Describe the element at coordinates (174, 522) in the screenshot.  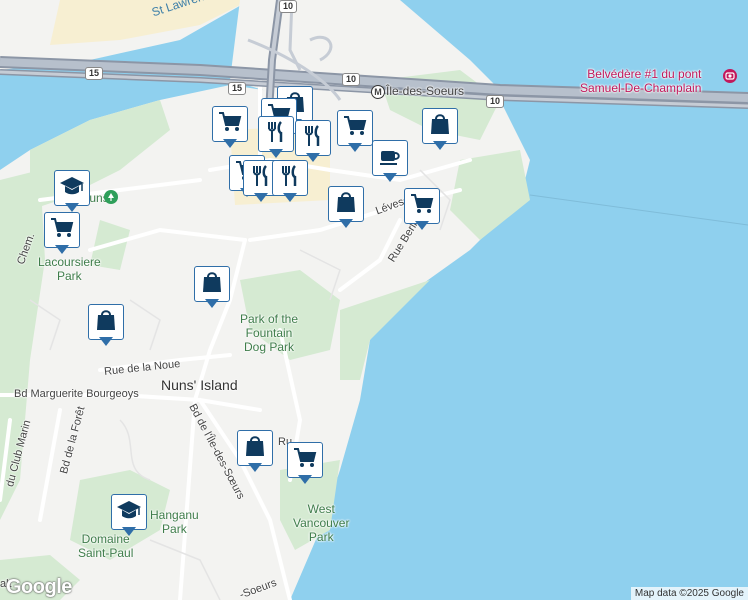
I see `park-label-hanganu: Hanganu Park` at that location.